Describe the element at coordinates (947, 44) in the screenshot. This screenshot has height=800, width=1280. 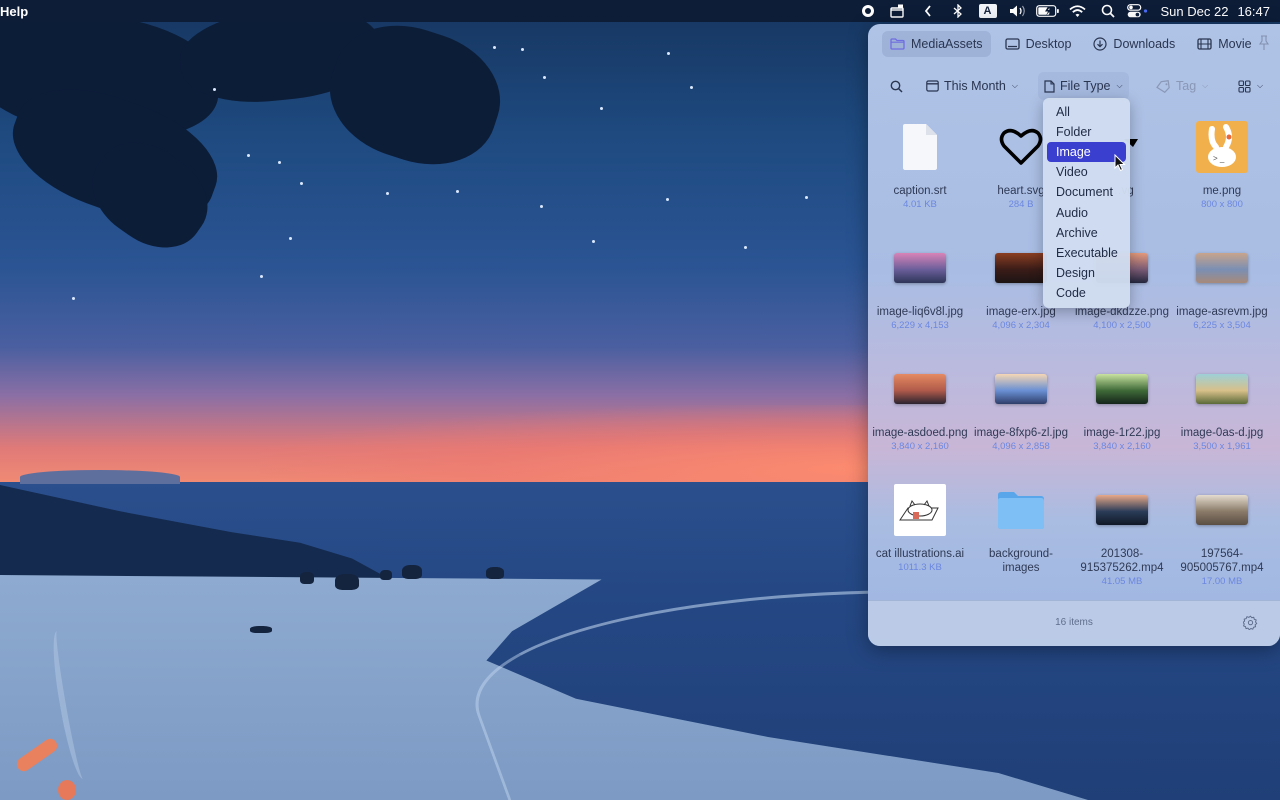
I see `tab-label: MediaAssets` at that location.